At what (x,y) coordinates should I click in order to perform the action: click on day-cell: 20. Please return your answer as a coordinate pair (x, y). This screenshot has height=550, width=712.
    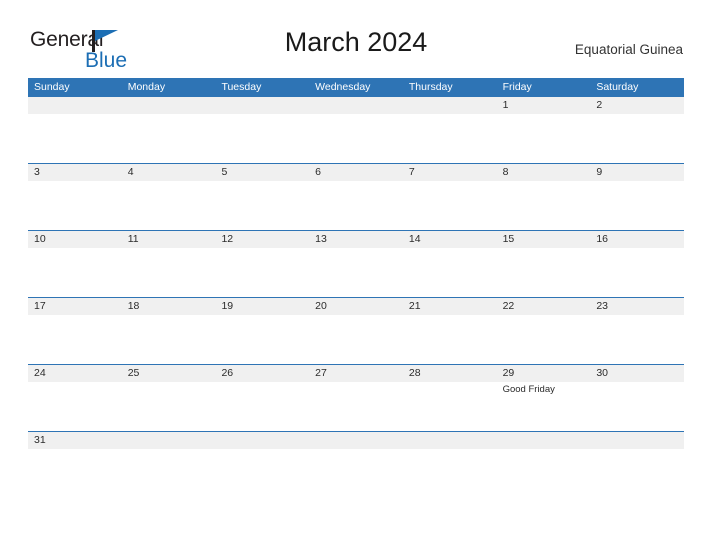
    Looking at the image, I should click on (356, 331).